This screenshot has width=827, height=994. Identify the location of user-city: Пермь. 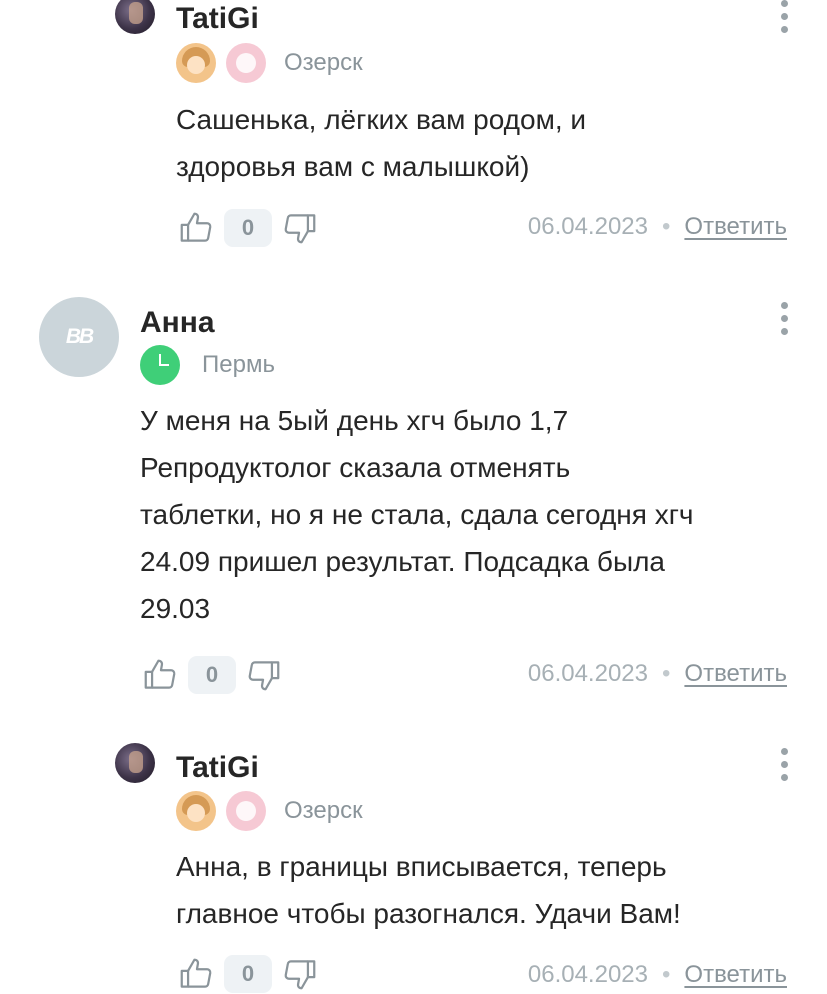
(238, 364).